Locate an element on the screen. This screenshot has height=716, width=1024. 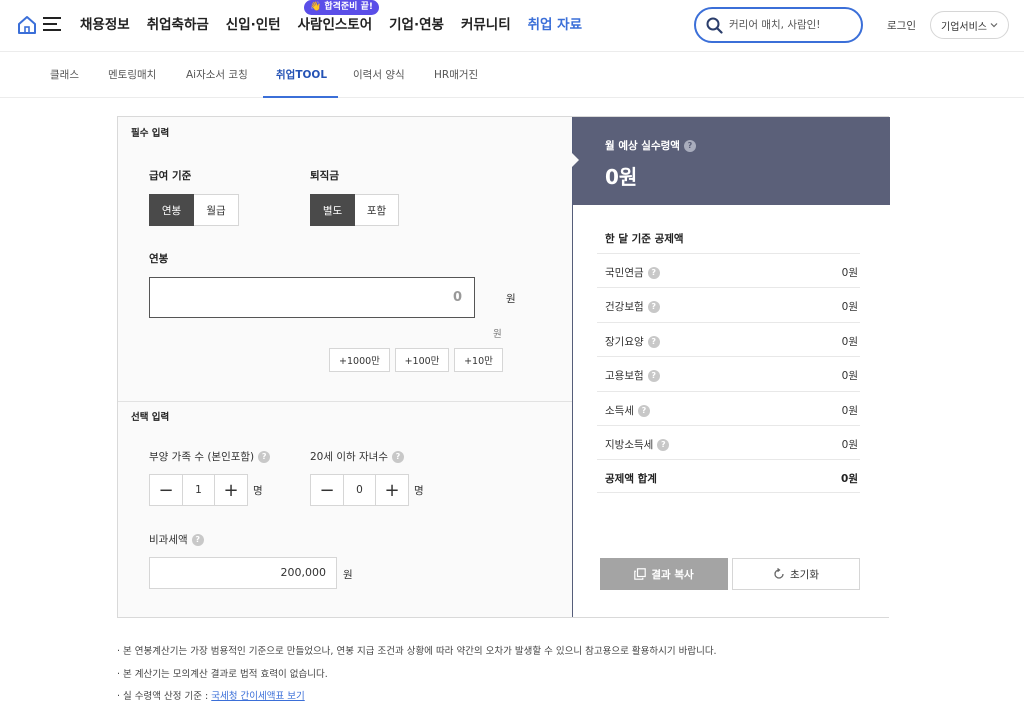
search-icon is located at coordinates (714, 25).